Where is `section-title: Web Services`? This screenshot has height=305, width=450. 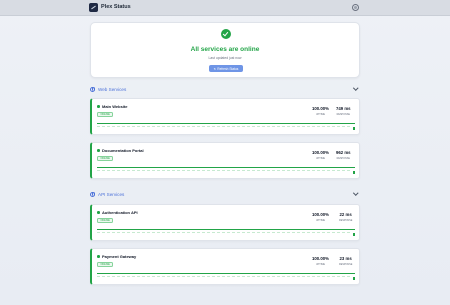 section-title: Web Services is located at coordinates (112, 89).